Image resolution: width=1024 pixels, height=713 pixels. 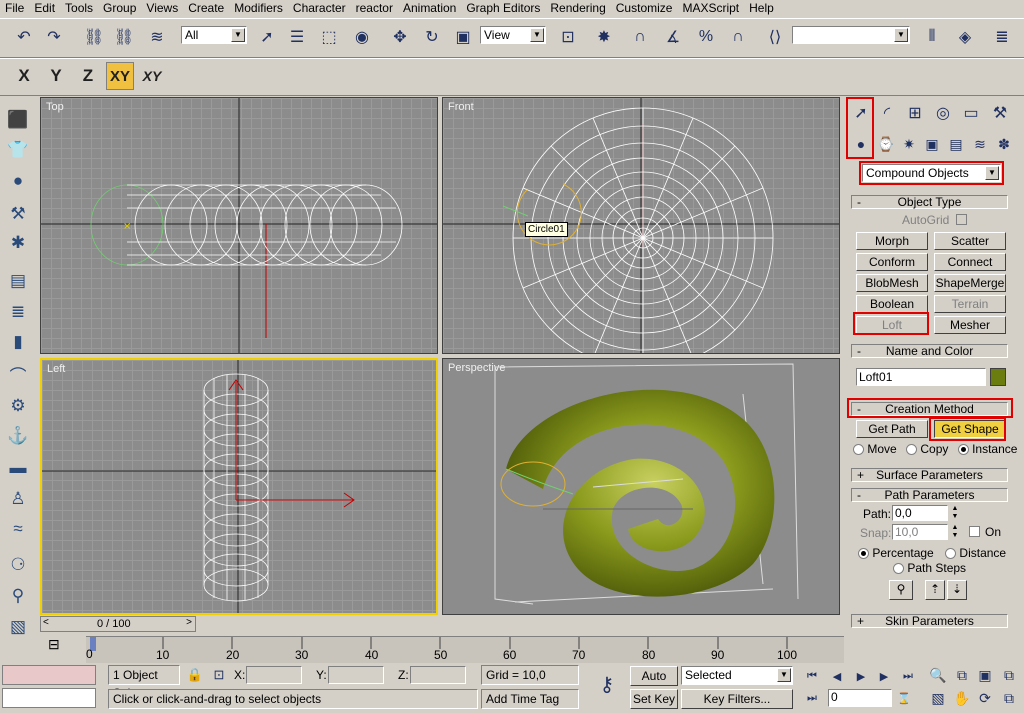 I want to click on skin-parameters-rollout-header: + Skin Parameters, so click(x=929, y=621).